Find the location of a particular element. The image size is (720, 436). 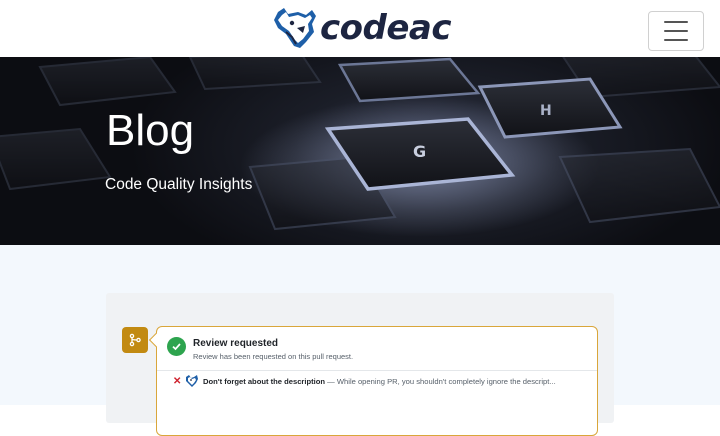

key-h-label: H is located at coordinates (546, 111).